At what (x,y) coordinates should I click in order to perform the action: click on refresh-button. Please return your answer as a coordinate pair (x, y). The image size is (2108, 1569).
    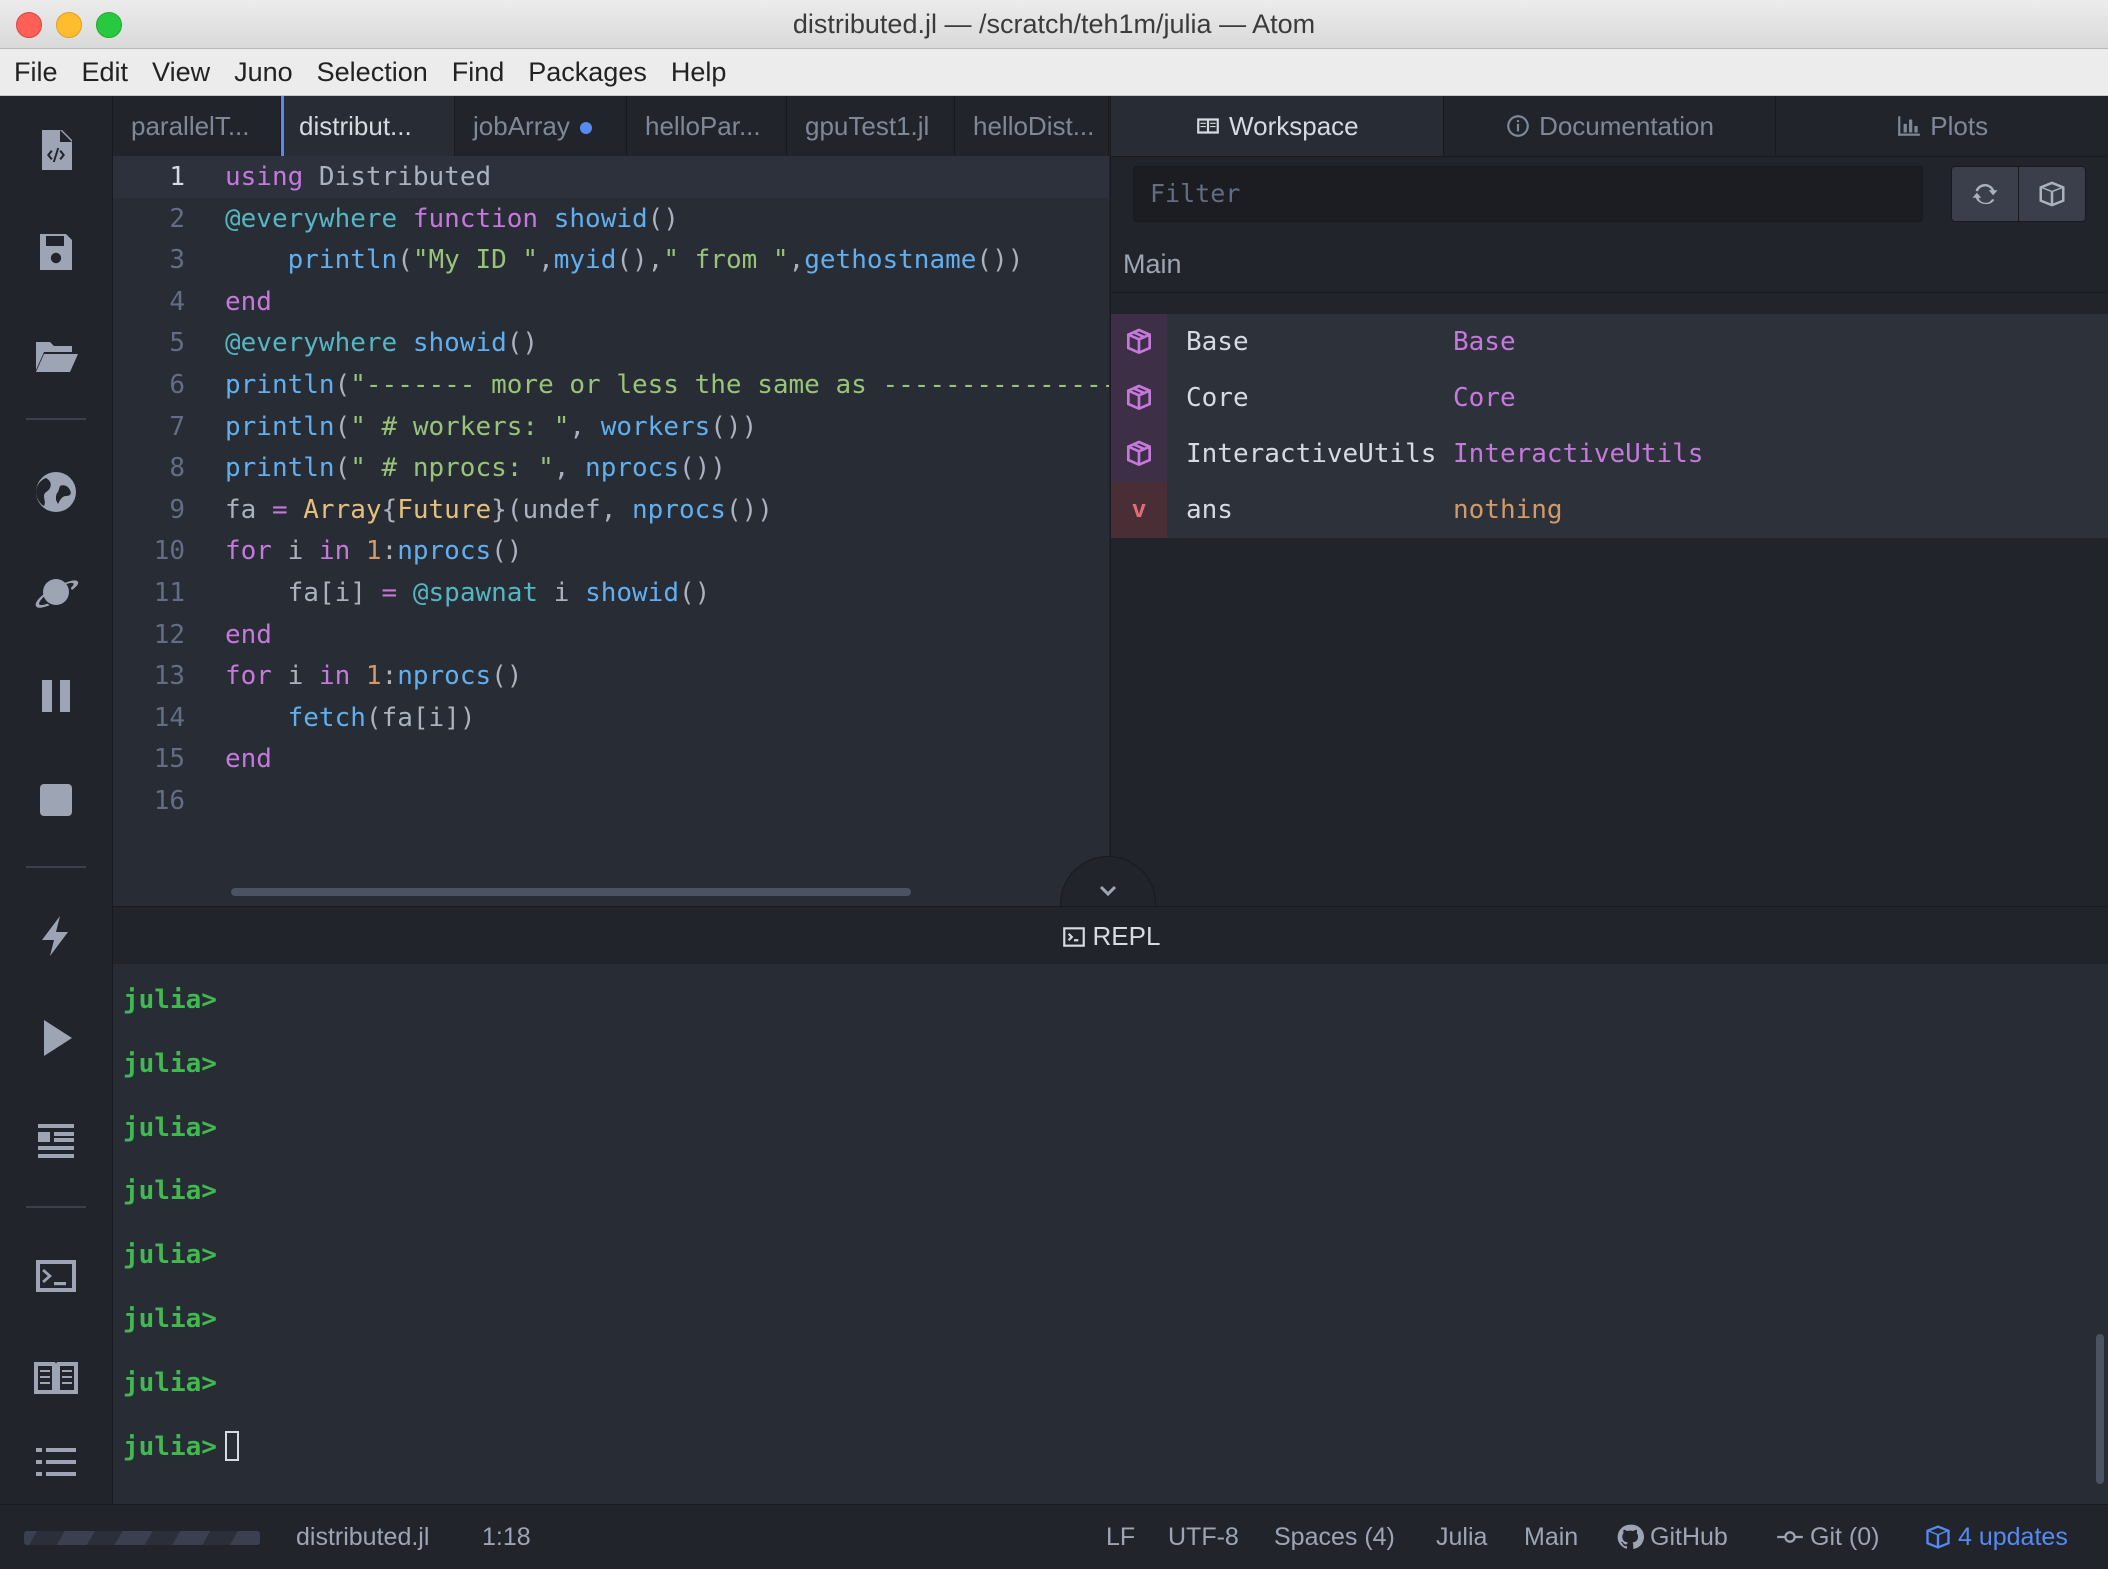
    Looking at the image, I should click on (1985, 194).